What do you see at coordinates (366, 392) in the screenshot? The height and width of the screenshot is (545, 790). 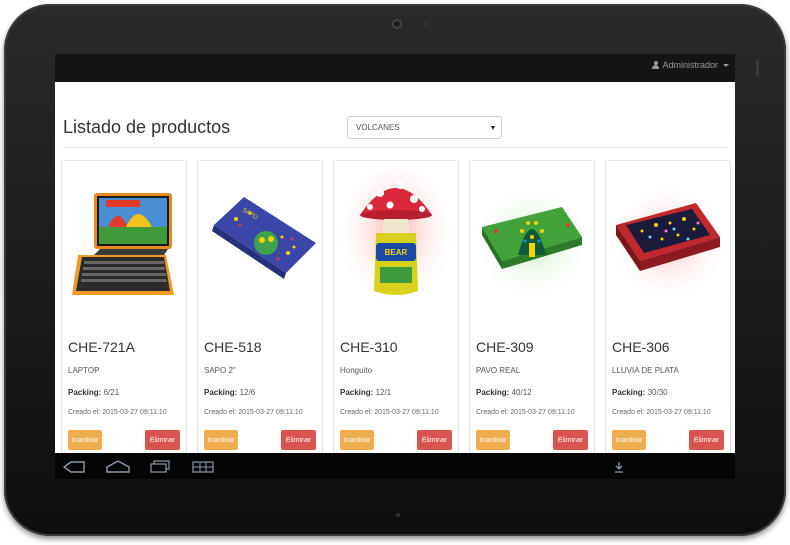 I see `product-packing: Packing: 12/1` at bounding box center [366, 392].